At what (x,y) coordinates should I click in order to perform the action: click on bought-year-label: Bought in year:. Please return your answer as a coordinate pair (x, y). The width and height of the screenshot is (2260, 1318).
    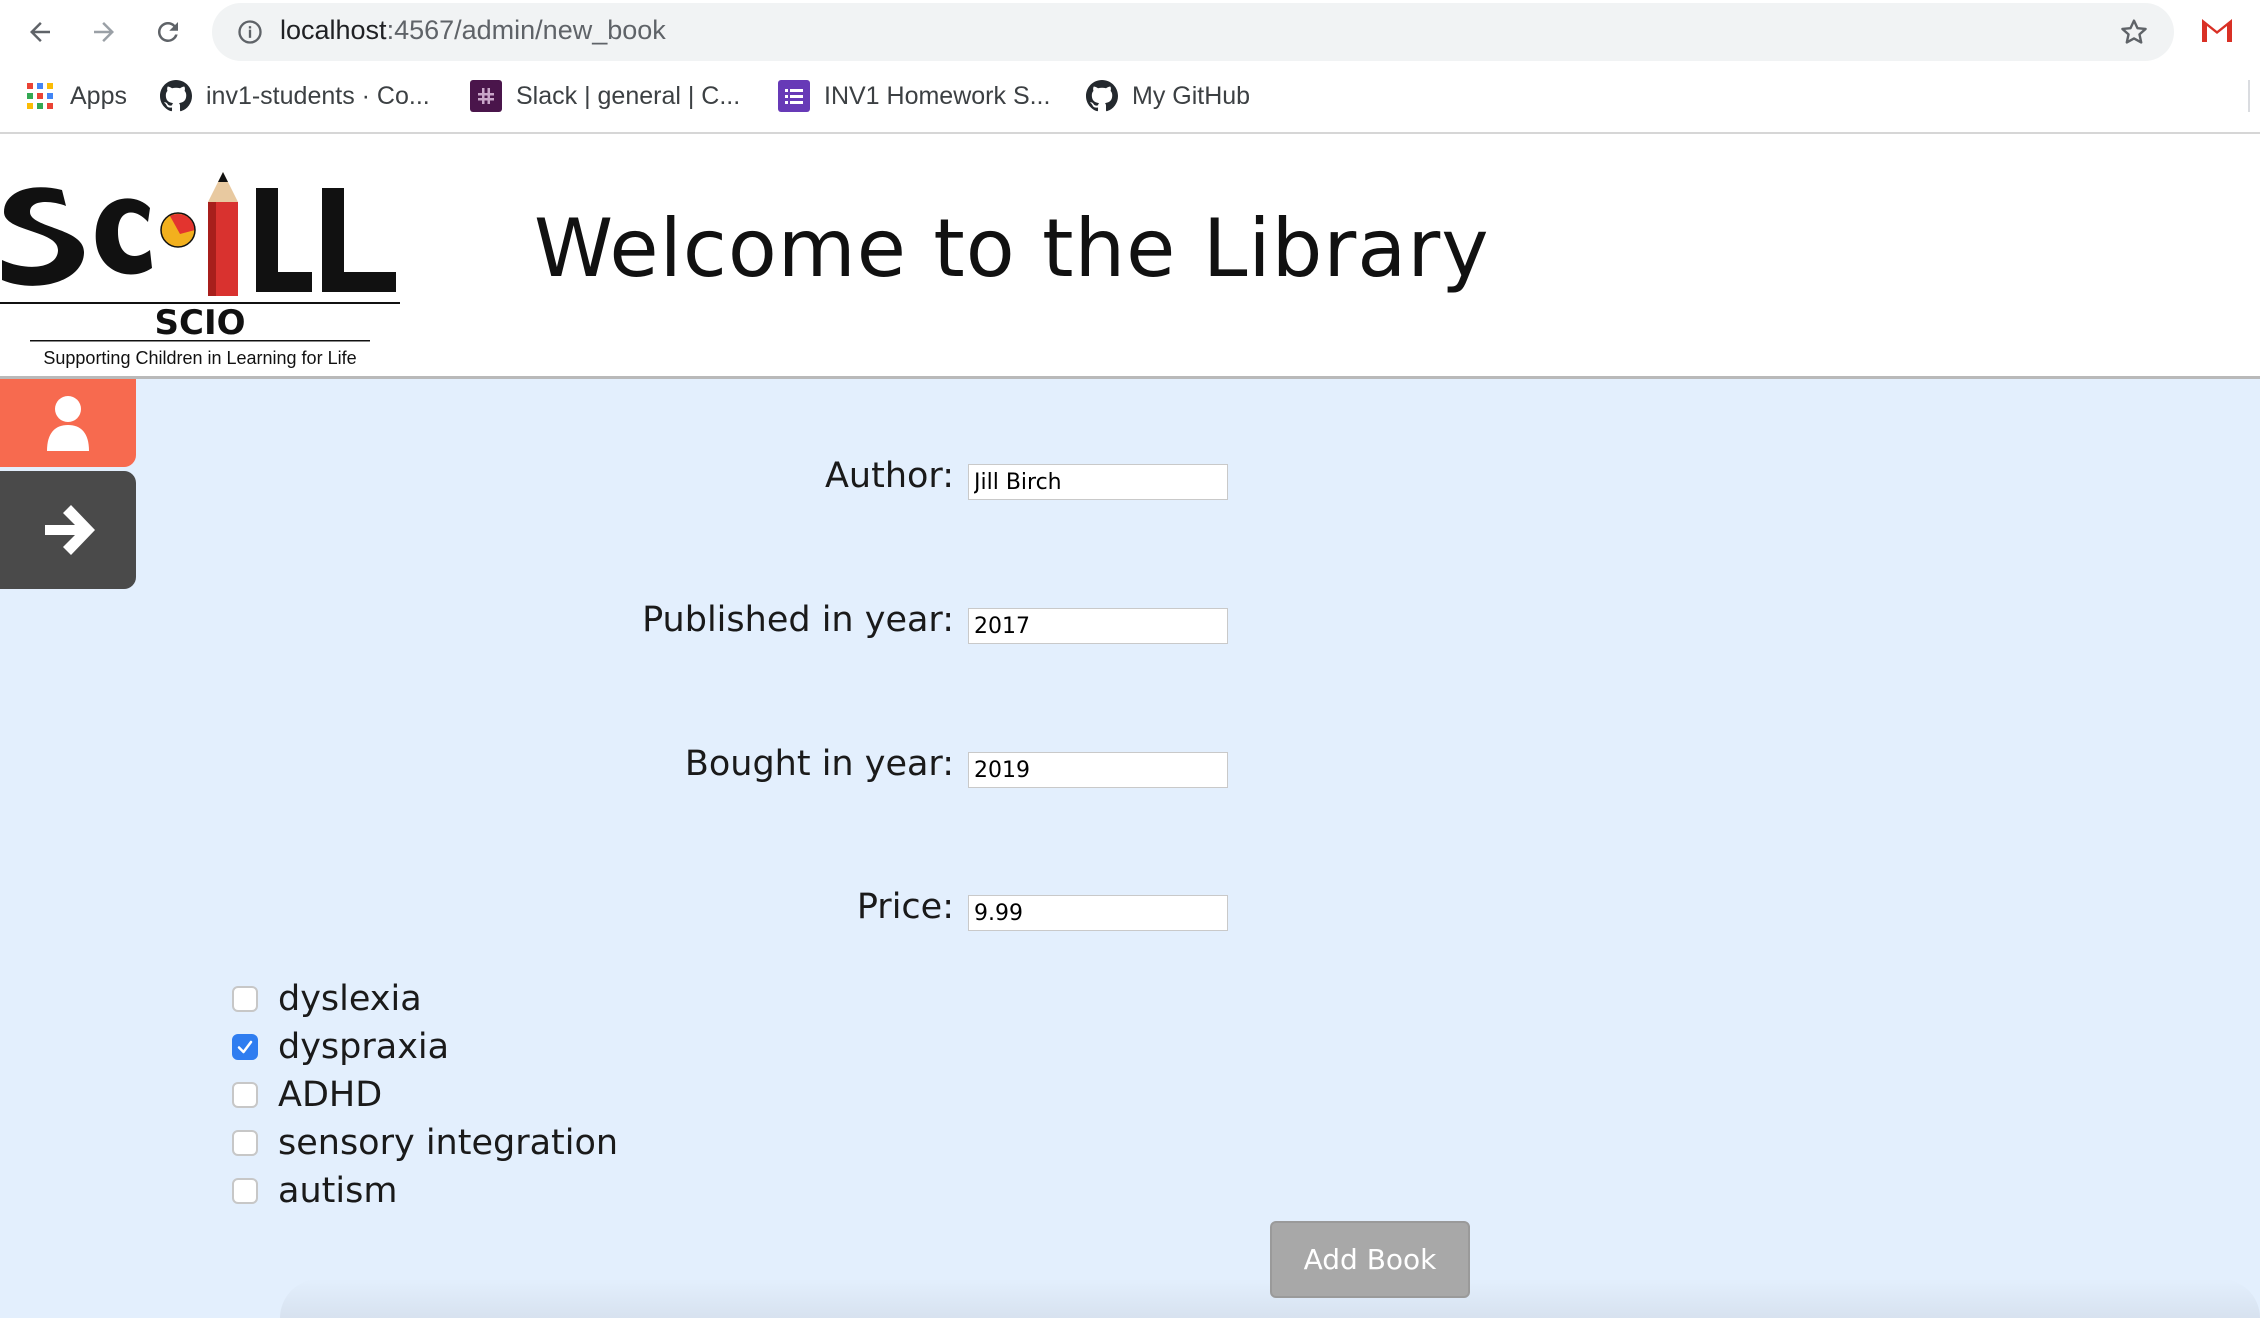
    Looking at the image, I should click on (819, 764).